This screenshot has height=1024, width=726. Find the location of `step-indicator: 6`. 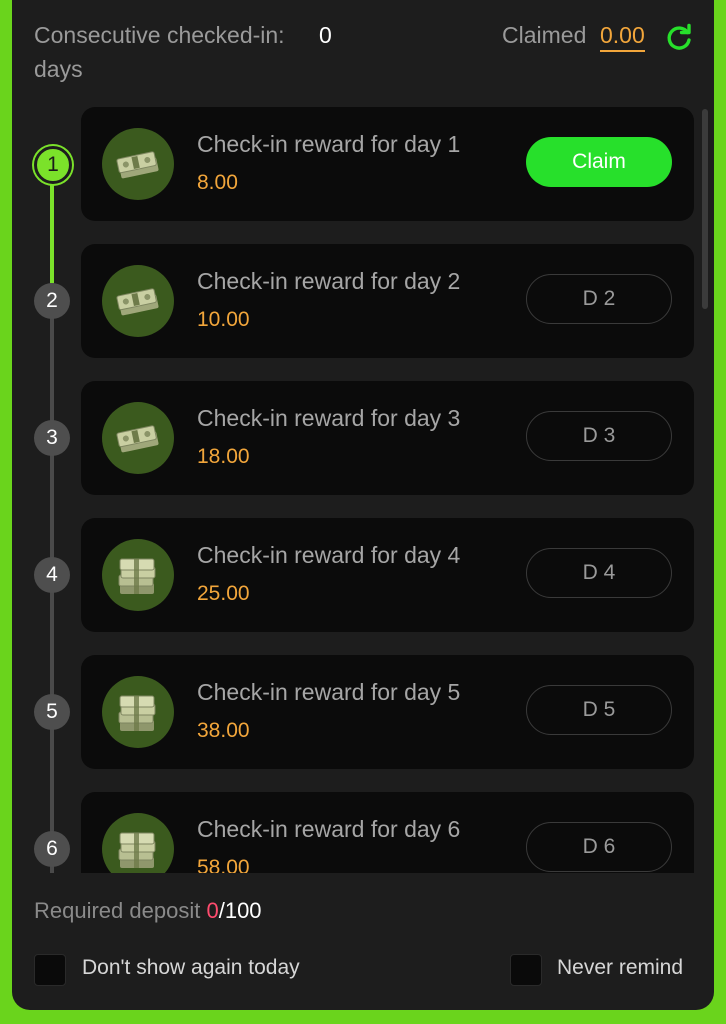

step-indicator: 6 is located at coordinates (52, 849).